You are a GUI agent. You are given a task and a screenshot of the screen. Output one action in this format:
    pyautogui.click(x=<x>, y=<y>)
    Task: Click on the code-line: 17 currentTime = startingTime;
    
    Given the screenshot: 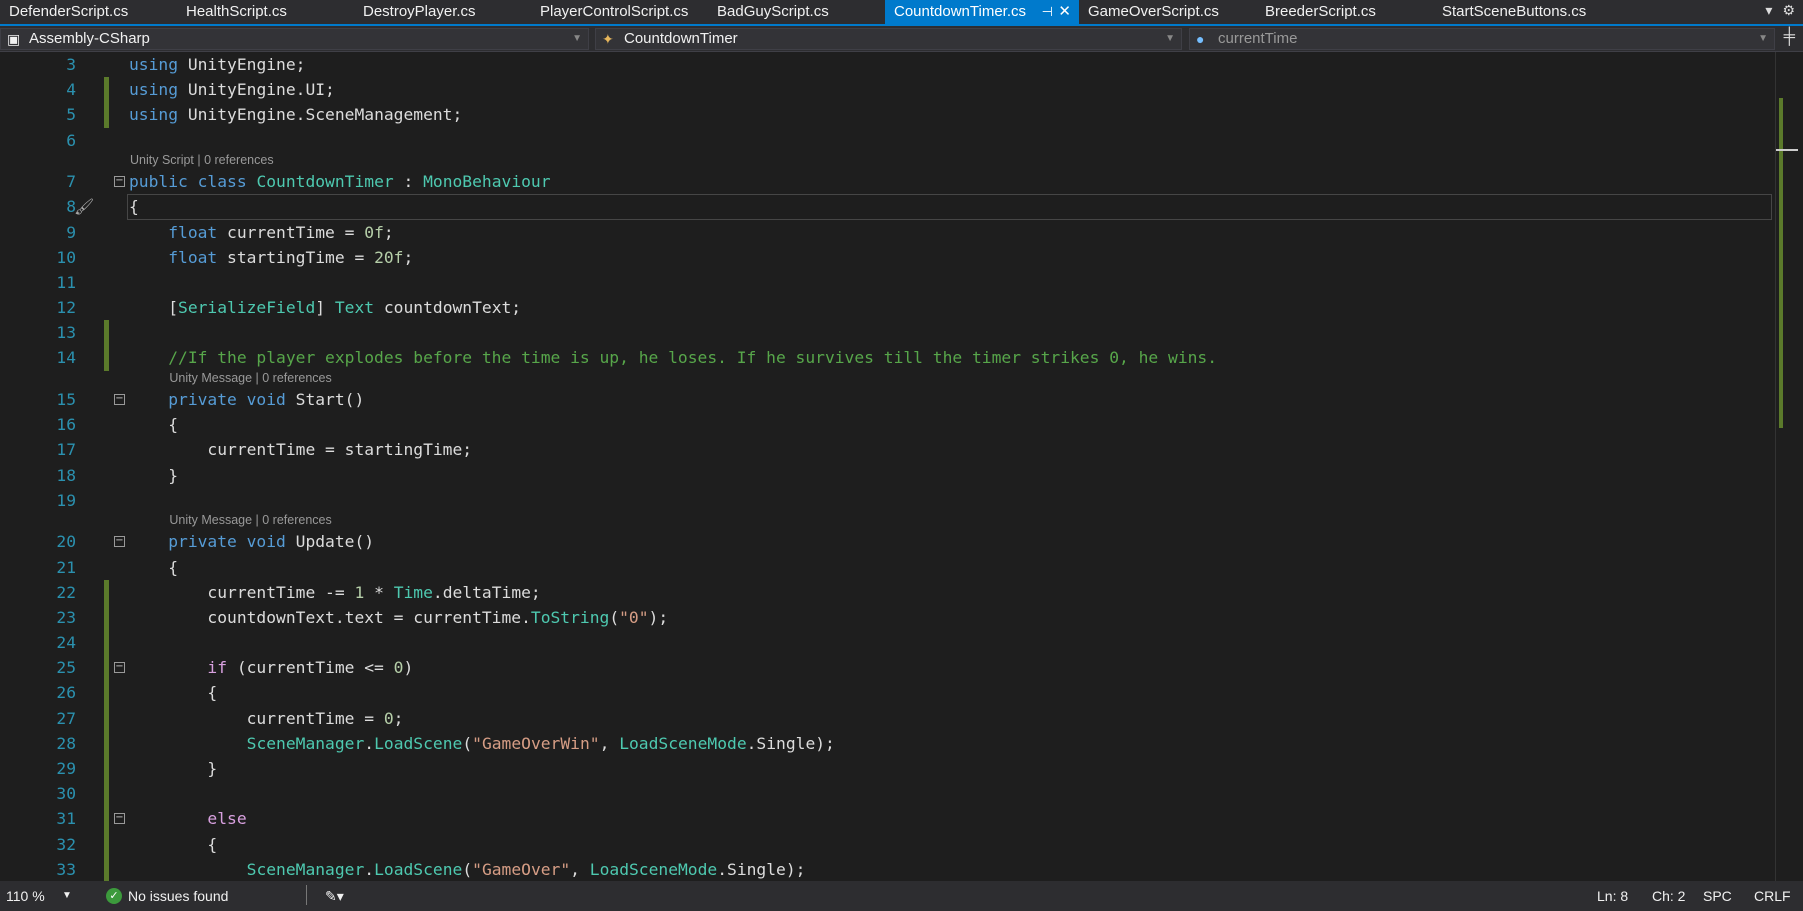 What is the action you would take?
    pyautogui.click(x=887, y=449)
    